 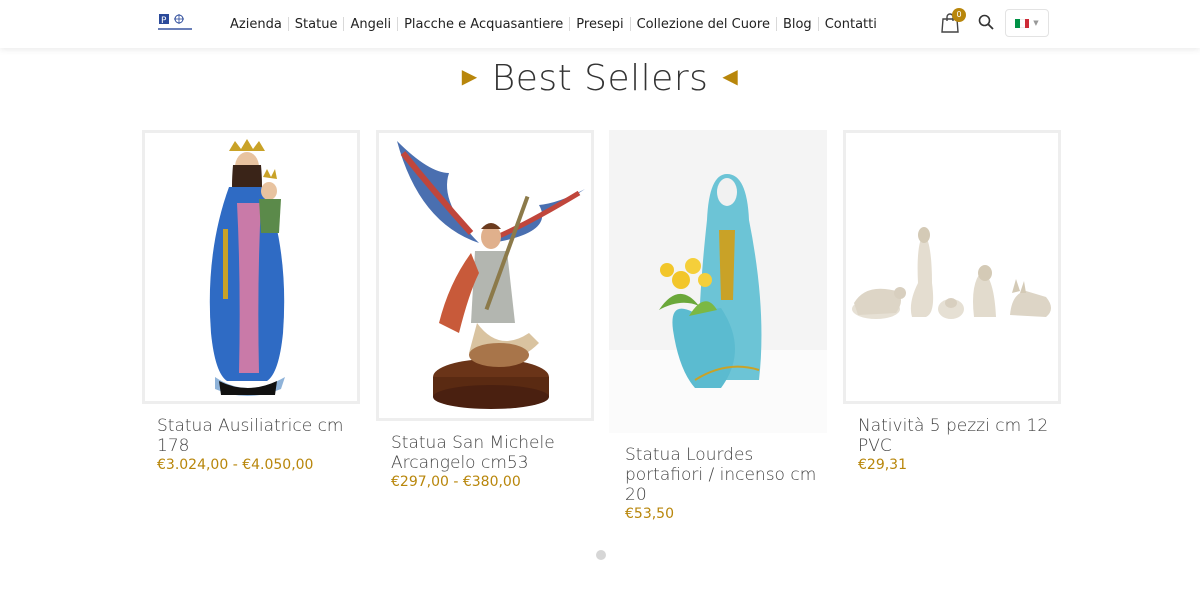 I want to click on product-price: €297,00 - €380,00, so click(x=456, y=482).